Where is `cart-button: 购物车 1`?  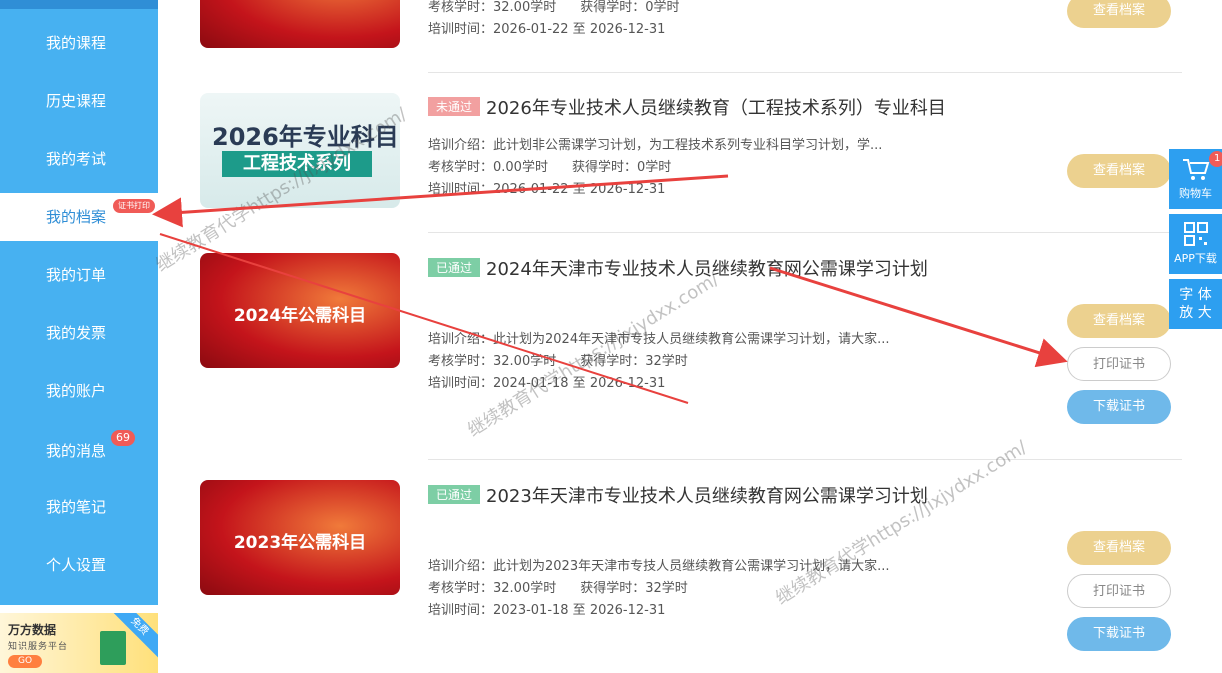 cart-button: 购物车 1 is located at coordinates (1195, 179).